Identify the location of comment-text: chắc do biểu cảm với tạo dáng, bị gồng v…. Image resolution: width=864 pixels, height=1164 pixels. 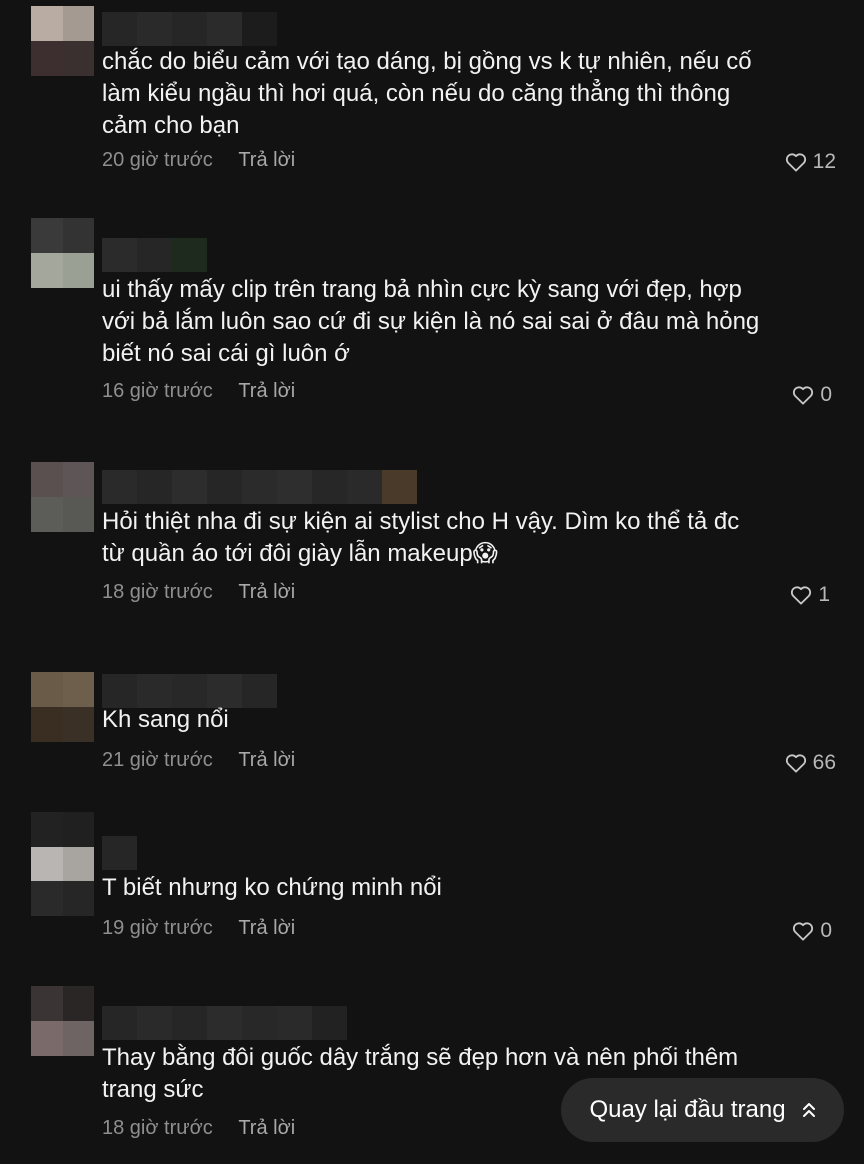
(427, 93).